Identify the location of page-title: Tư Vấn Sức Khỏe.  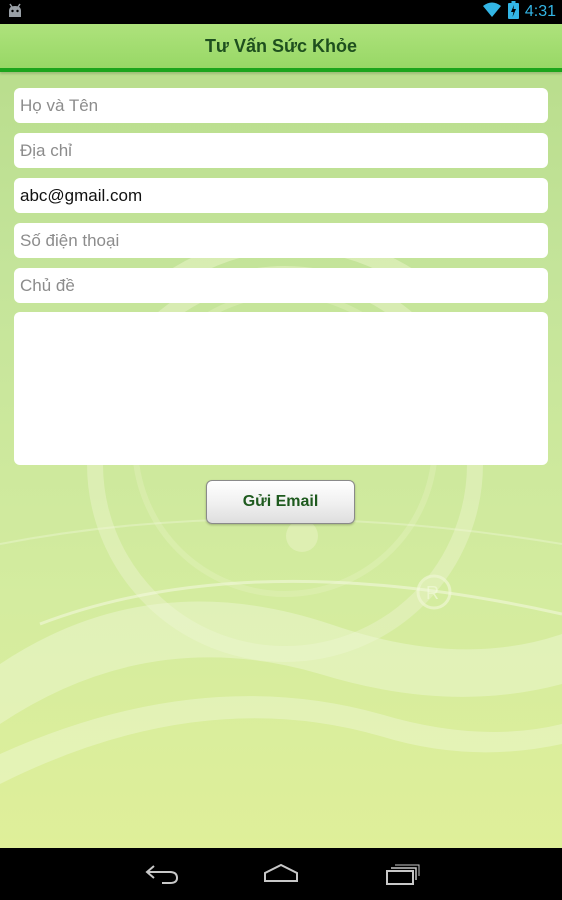
(281, 45).